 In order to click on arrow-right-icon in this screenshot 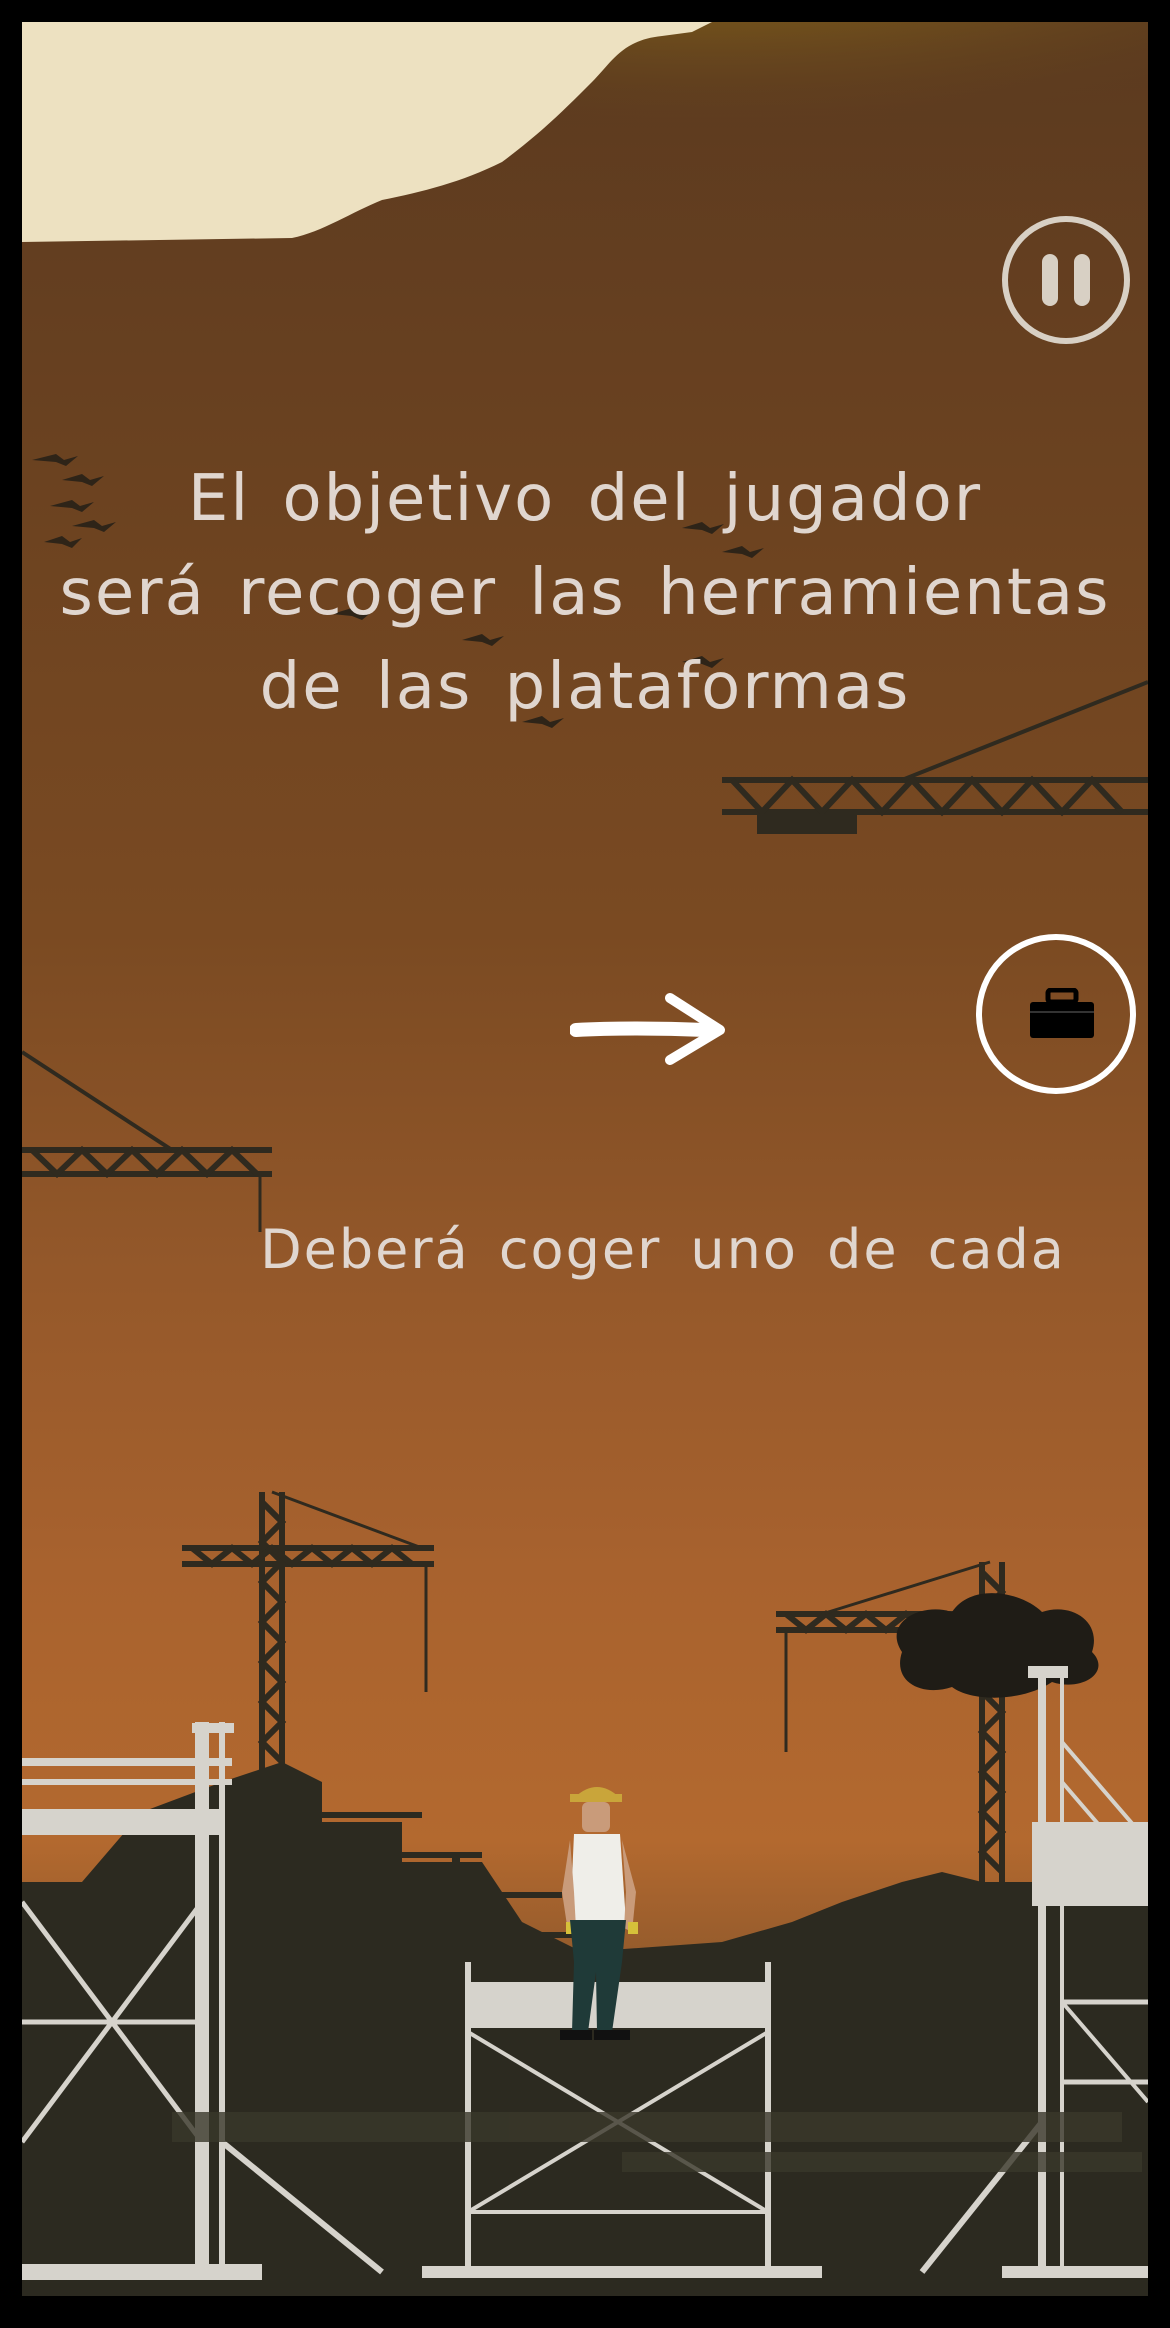, I will do `click(647, 1029)`.